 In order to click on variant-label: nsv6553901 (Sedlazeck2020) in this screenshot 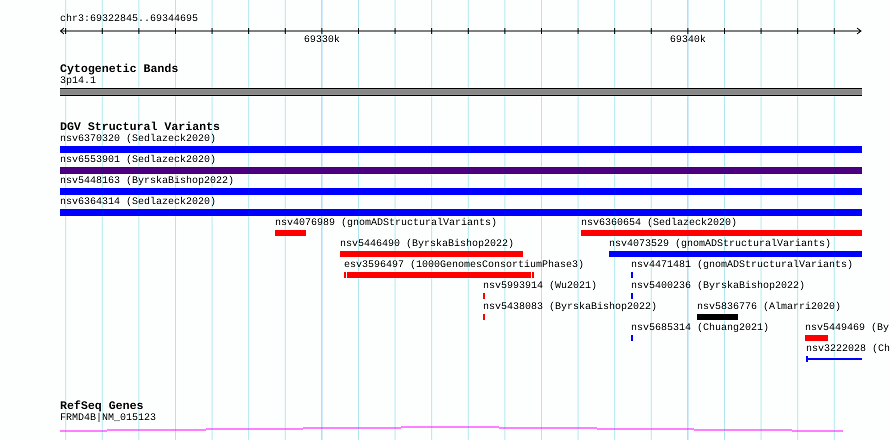, I will do `click(138, 161)`.